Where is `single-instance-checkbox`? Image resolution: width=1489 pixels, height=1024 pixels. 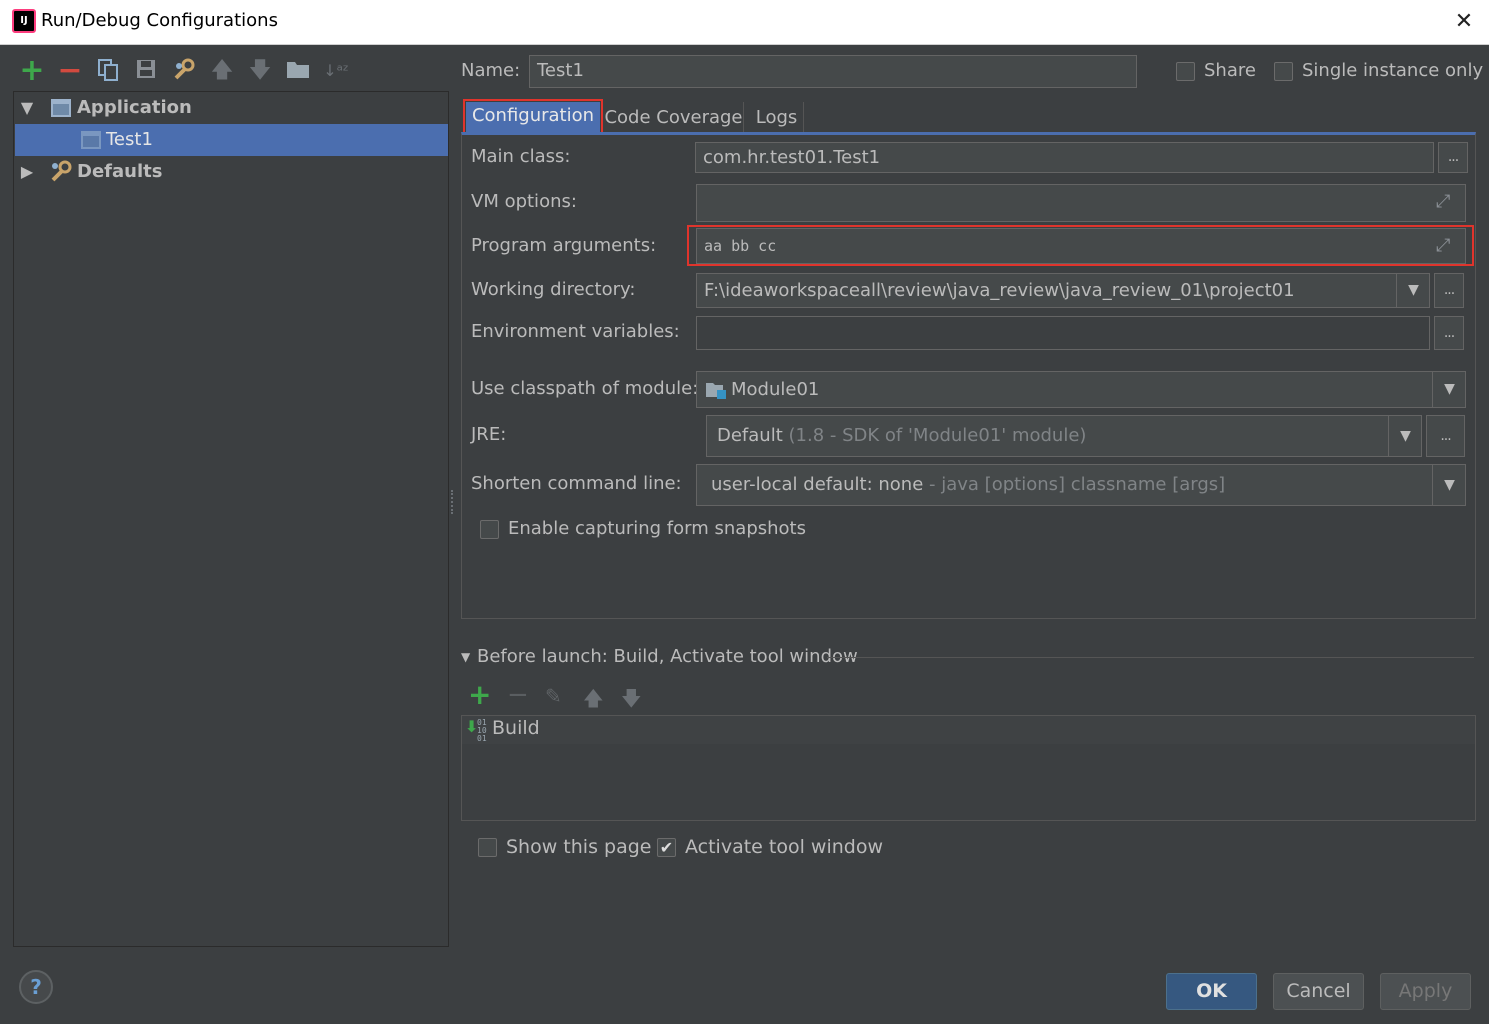
single-instance-checkbox is located at coordinates (1283, 71).